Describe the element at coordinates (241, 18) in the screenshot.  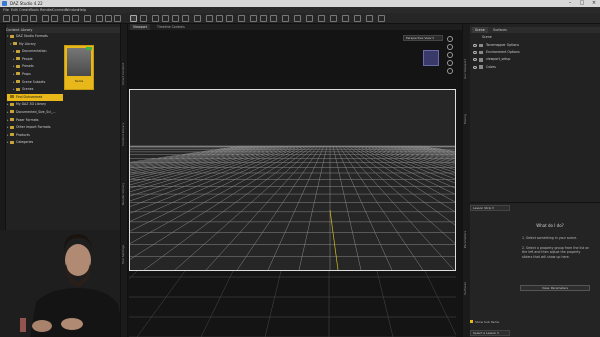
I see `surface-selection-icon` at that location.